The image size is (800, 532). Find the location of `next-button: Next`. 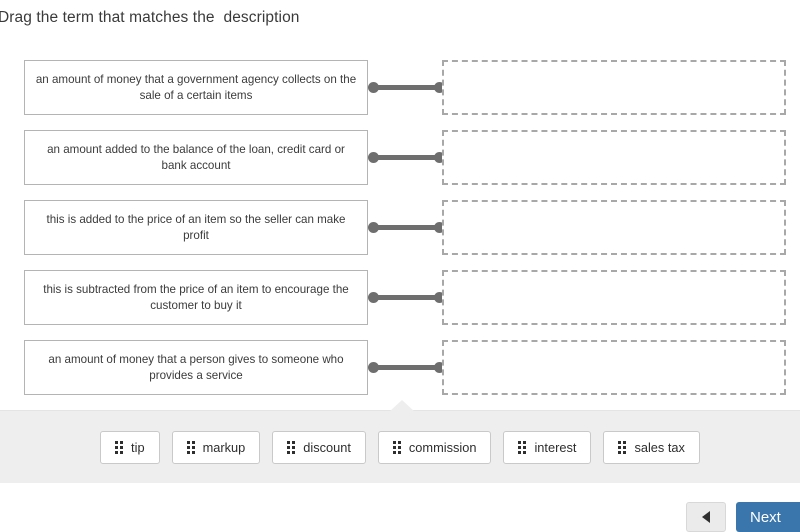

next-button: Next is located at coordinates (768, 517).